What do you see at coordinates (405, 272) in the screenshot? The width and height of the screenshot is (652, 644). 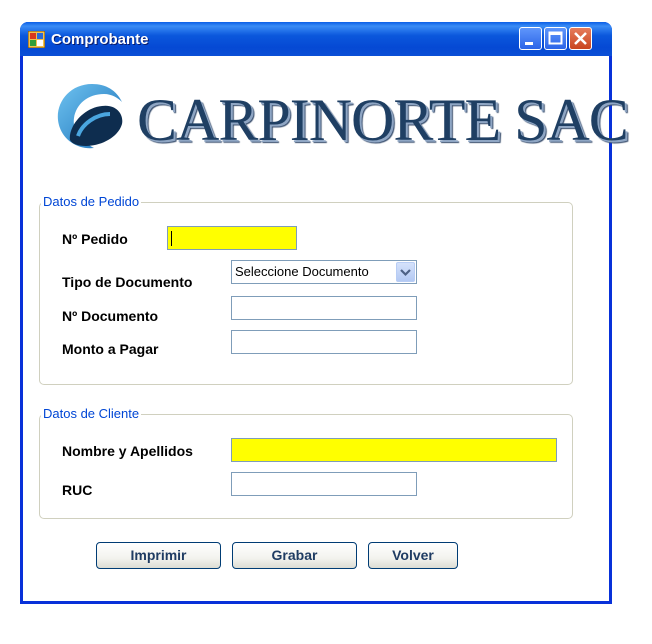 I see `chevron-down-icon` at bounding box center [405, 272].